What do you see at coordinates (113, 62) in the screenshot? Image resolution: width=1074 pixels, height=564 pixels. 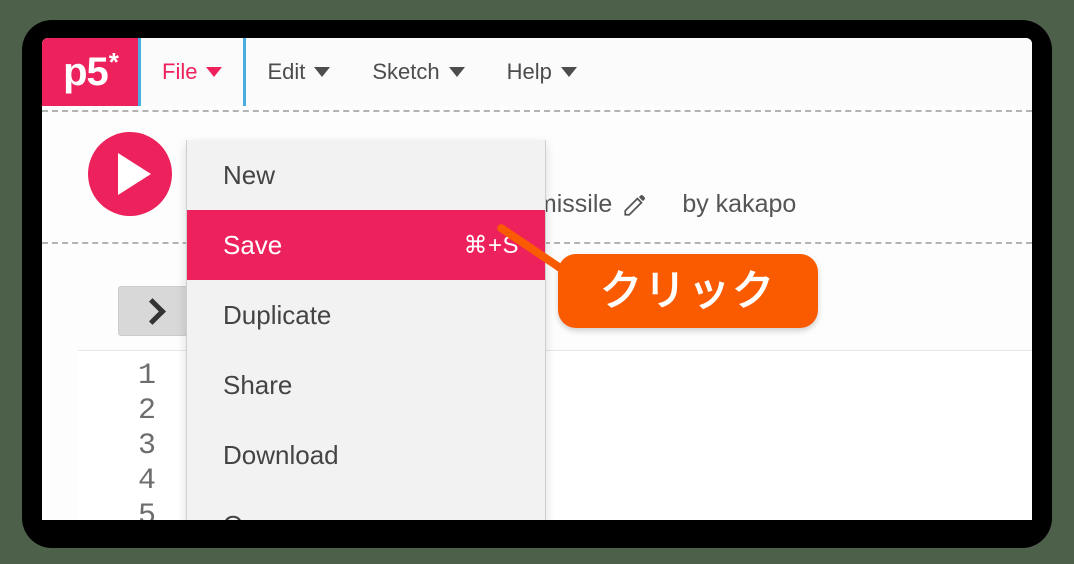 I see `p5-logo-star: *` at bounding box center [113, 62].